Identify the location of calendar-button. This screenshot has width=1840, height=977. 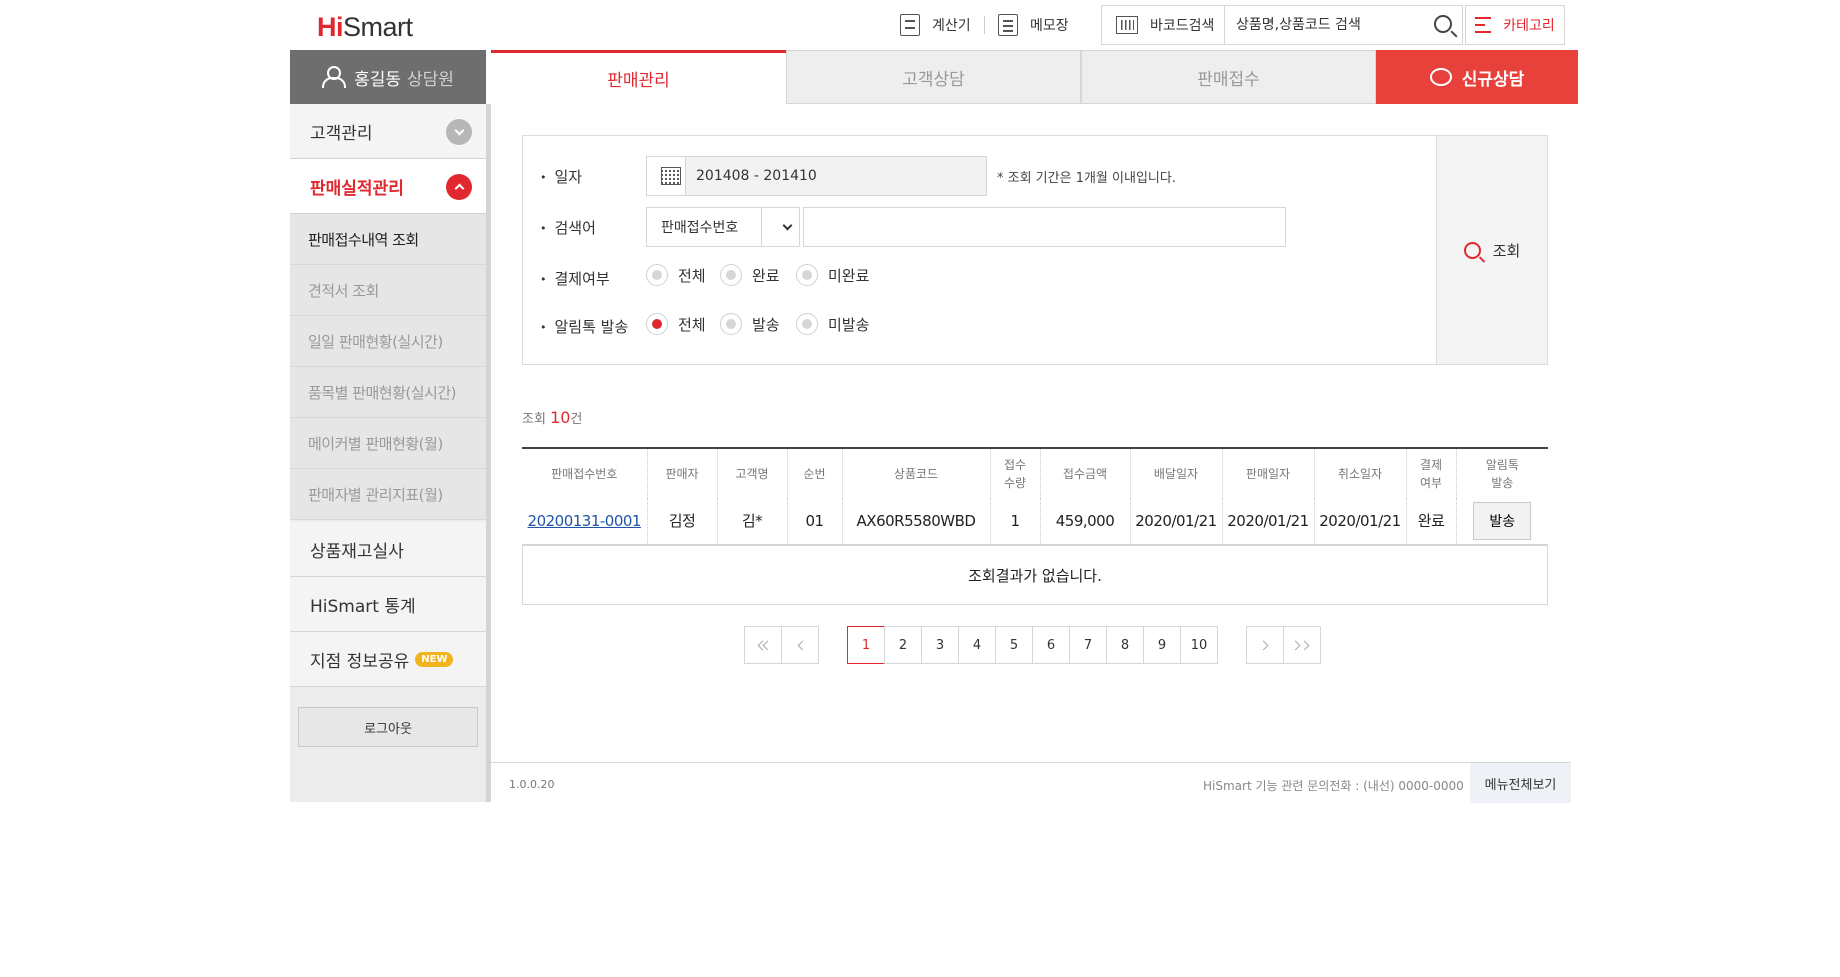
(666, 176).